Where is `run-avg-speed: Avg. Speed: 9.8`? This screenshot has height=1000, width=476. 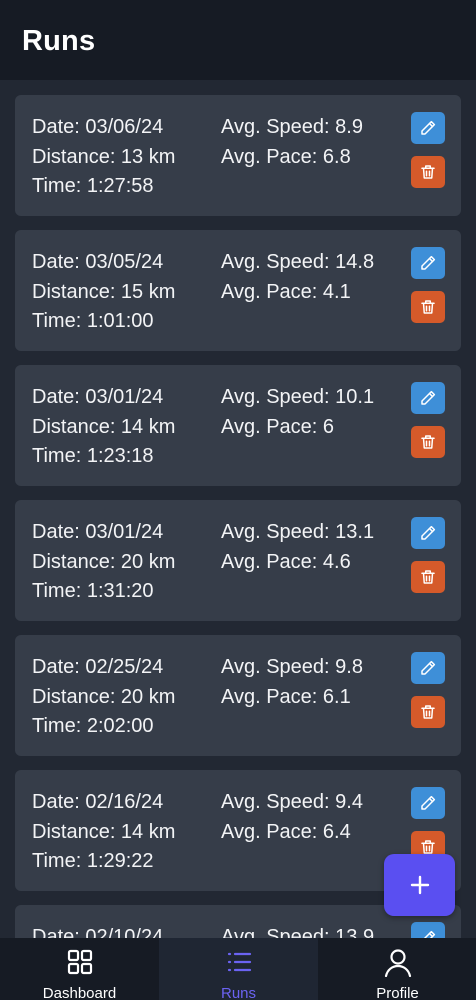
run-avg-speed: Avg. Speed: 9.8 is located at coordinates (292, 667).